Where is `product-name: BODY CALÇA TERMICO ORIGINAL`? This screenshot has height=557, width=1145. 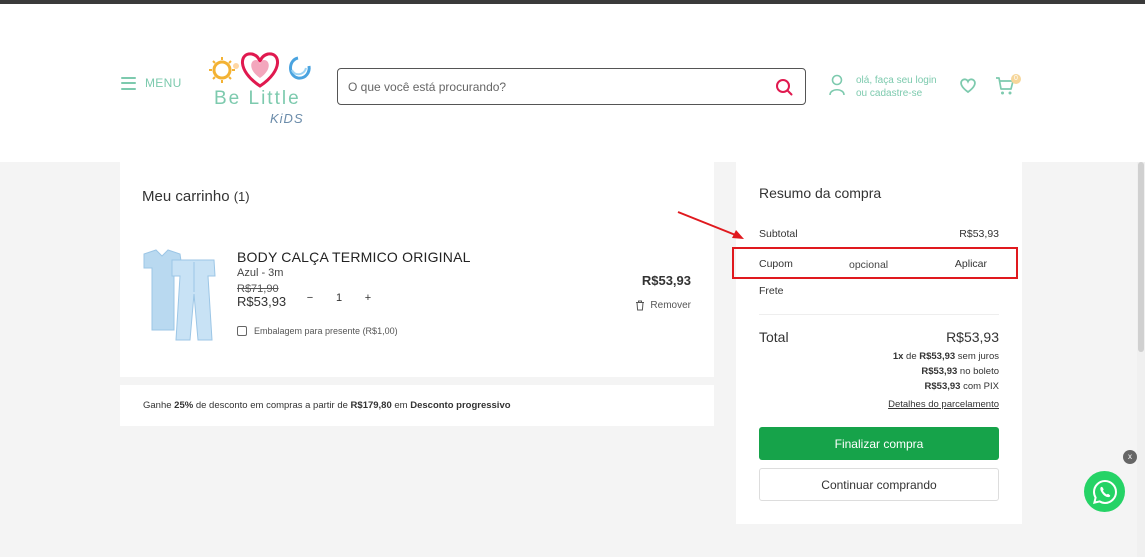
product-name: BODY CALÇA TERMICO ORIGINAL is located at coordinates (354, 257).